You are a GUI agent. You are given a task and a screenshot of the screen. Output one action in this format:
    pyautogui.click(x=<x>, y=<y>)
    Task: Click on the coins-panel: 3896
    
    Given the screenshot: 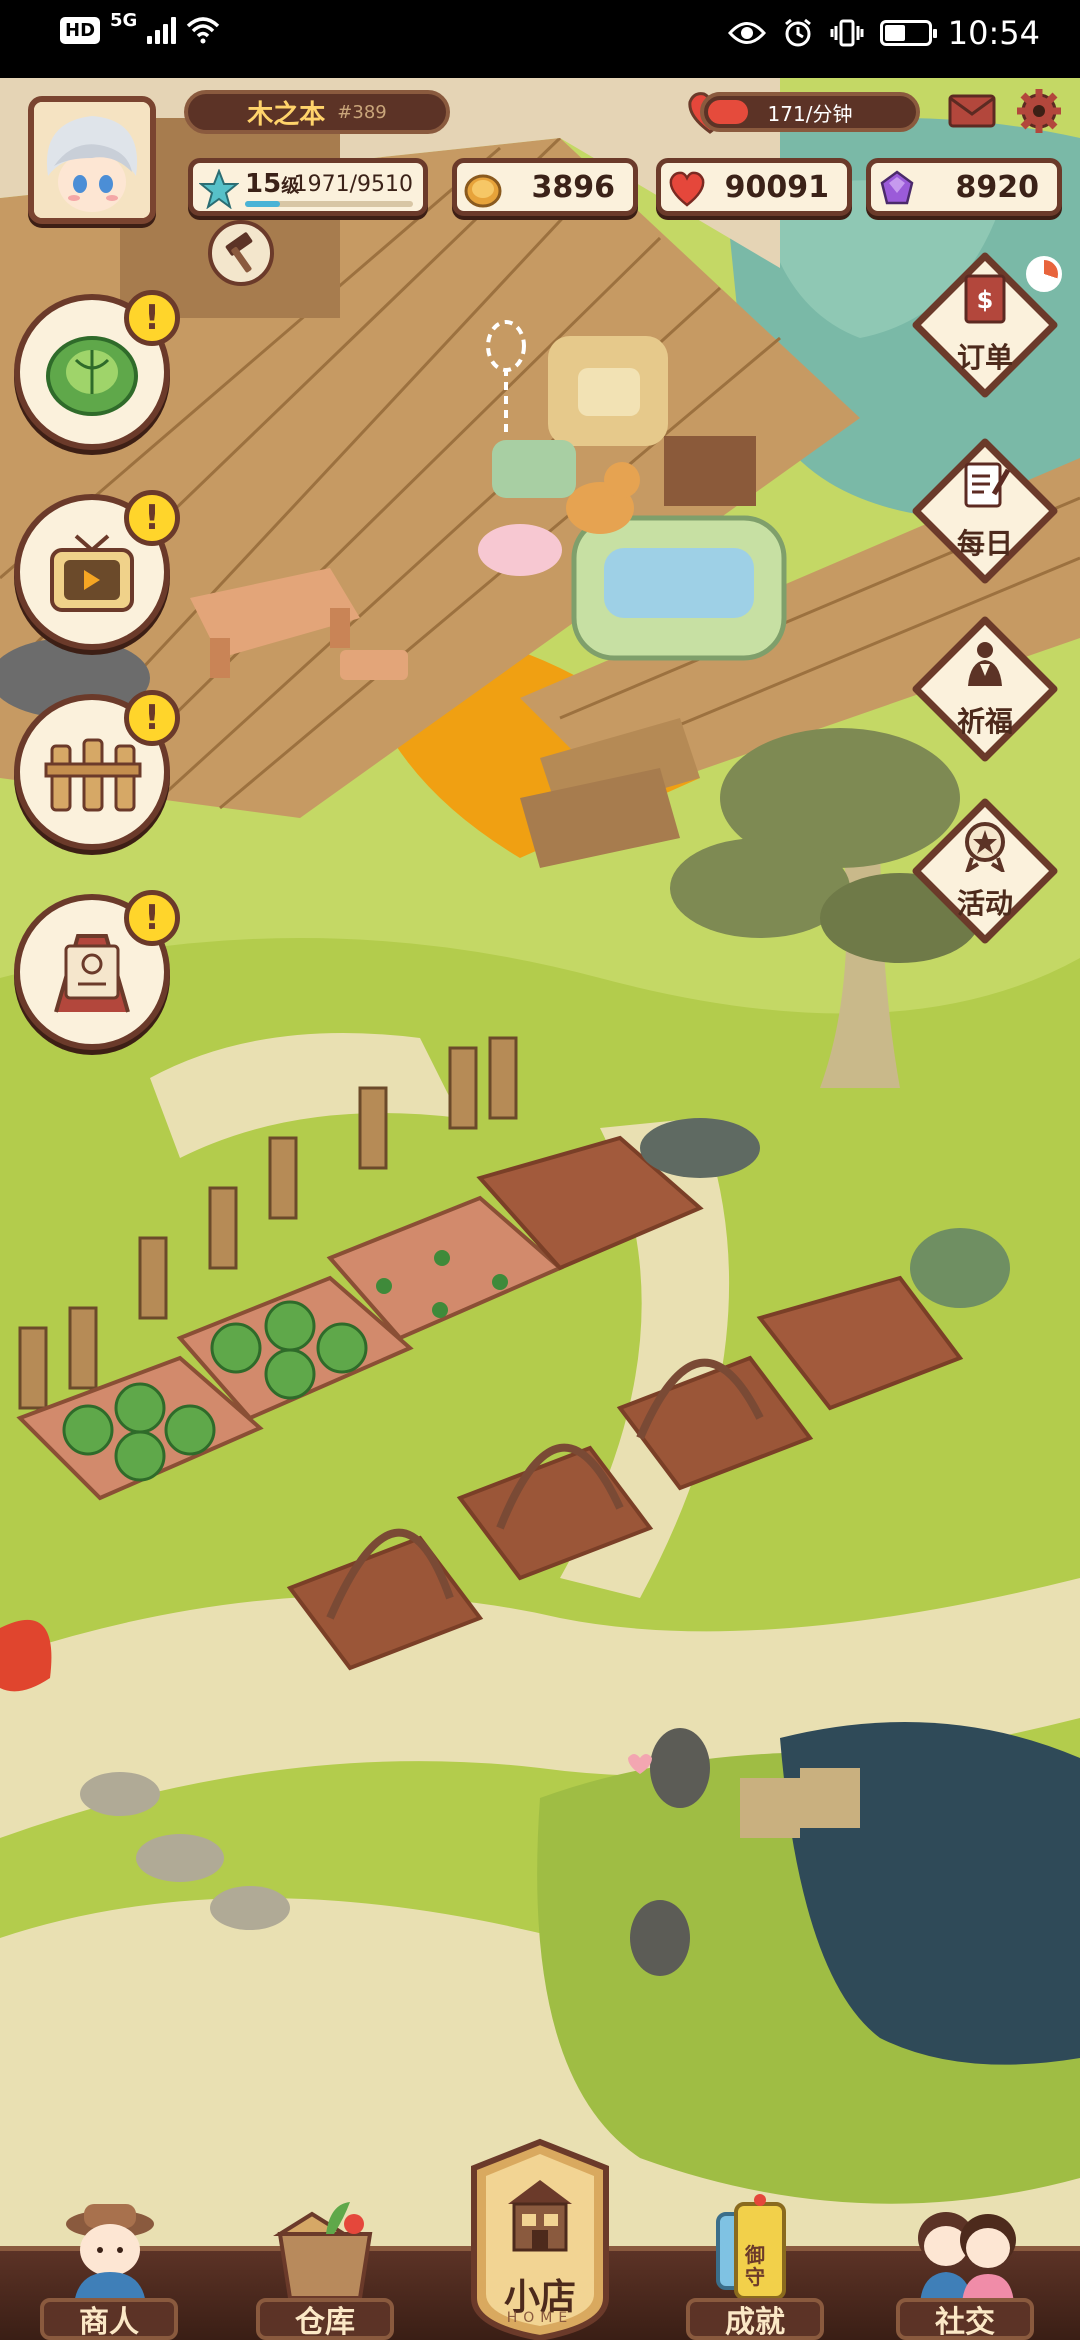 What is the action you would take?
    pyautogui.click(x=545, y=187)
    